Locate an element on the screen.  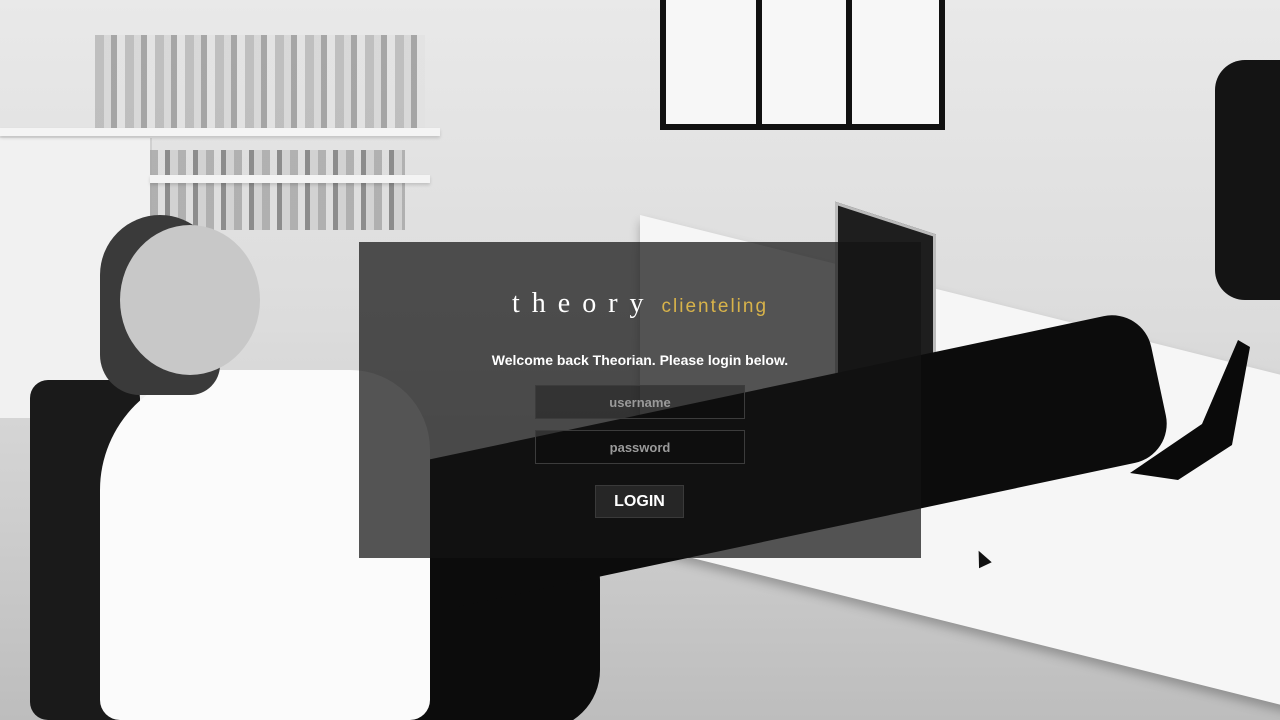
bookshelf-books-lower is located at coordinates (277, 190).